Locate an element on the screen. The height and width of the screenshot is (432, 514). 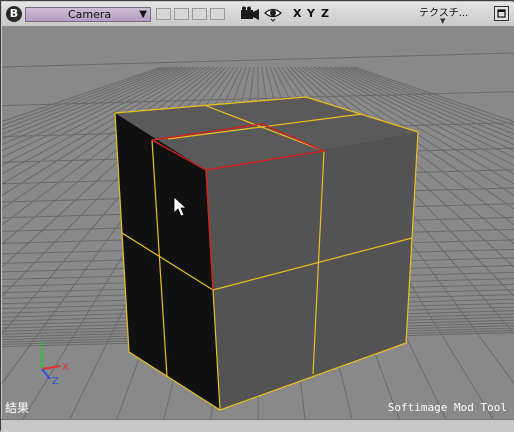
camera-dropdown: Camera ▼ is located at coordinates (88, 14).